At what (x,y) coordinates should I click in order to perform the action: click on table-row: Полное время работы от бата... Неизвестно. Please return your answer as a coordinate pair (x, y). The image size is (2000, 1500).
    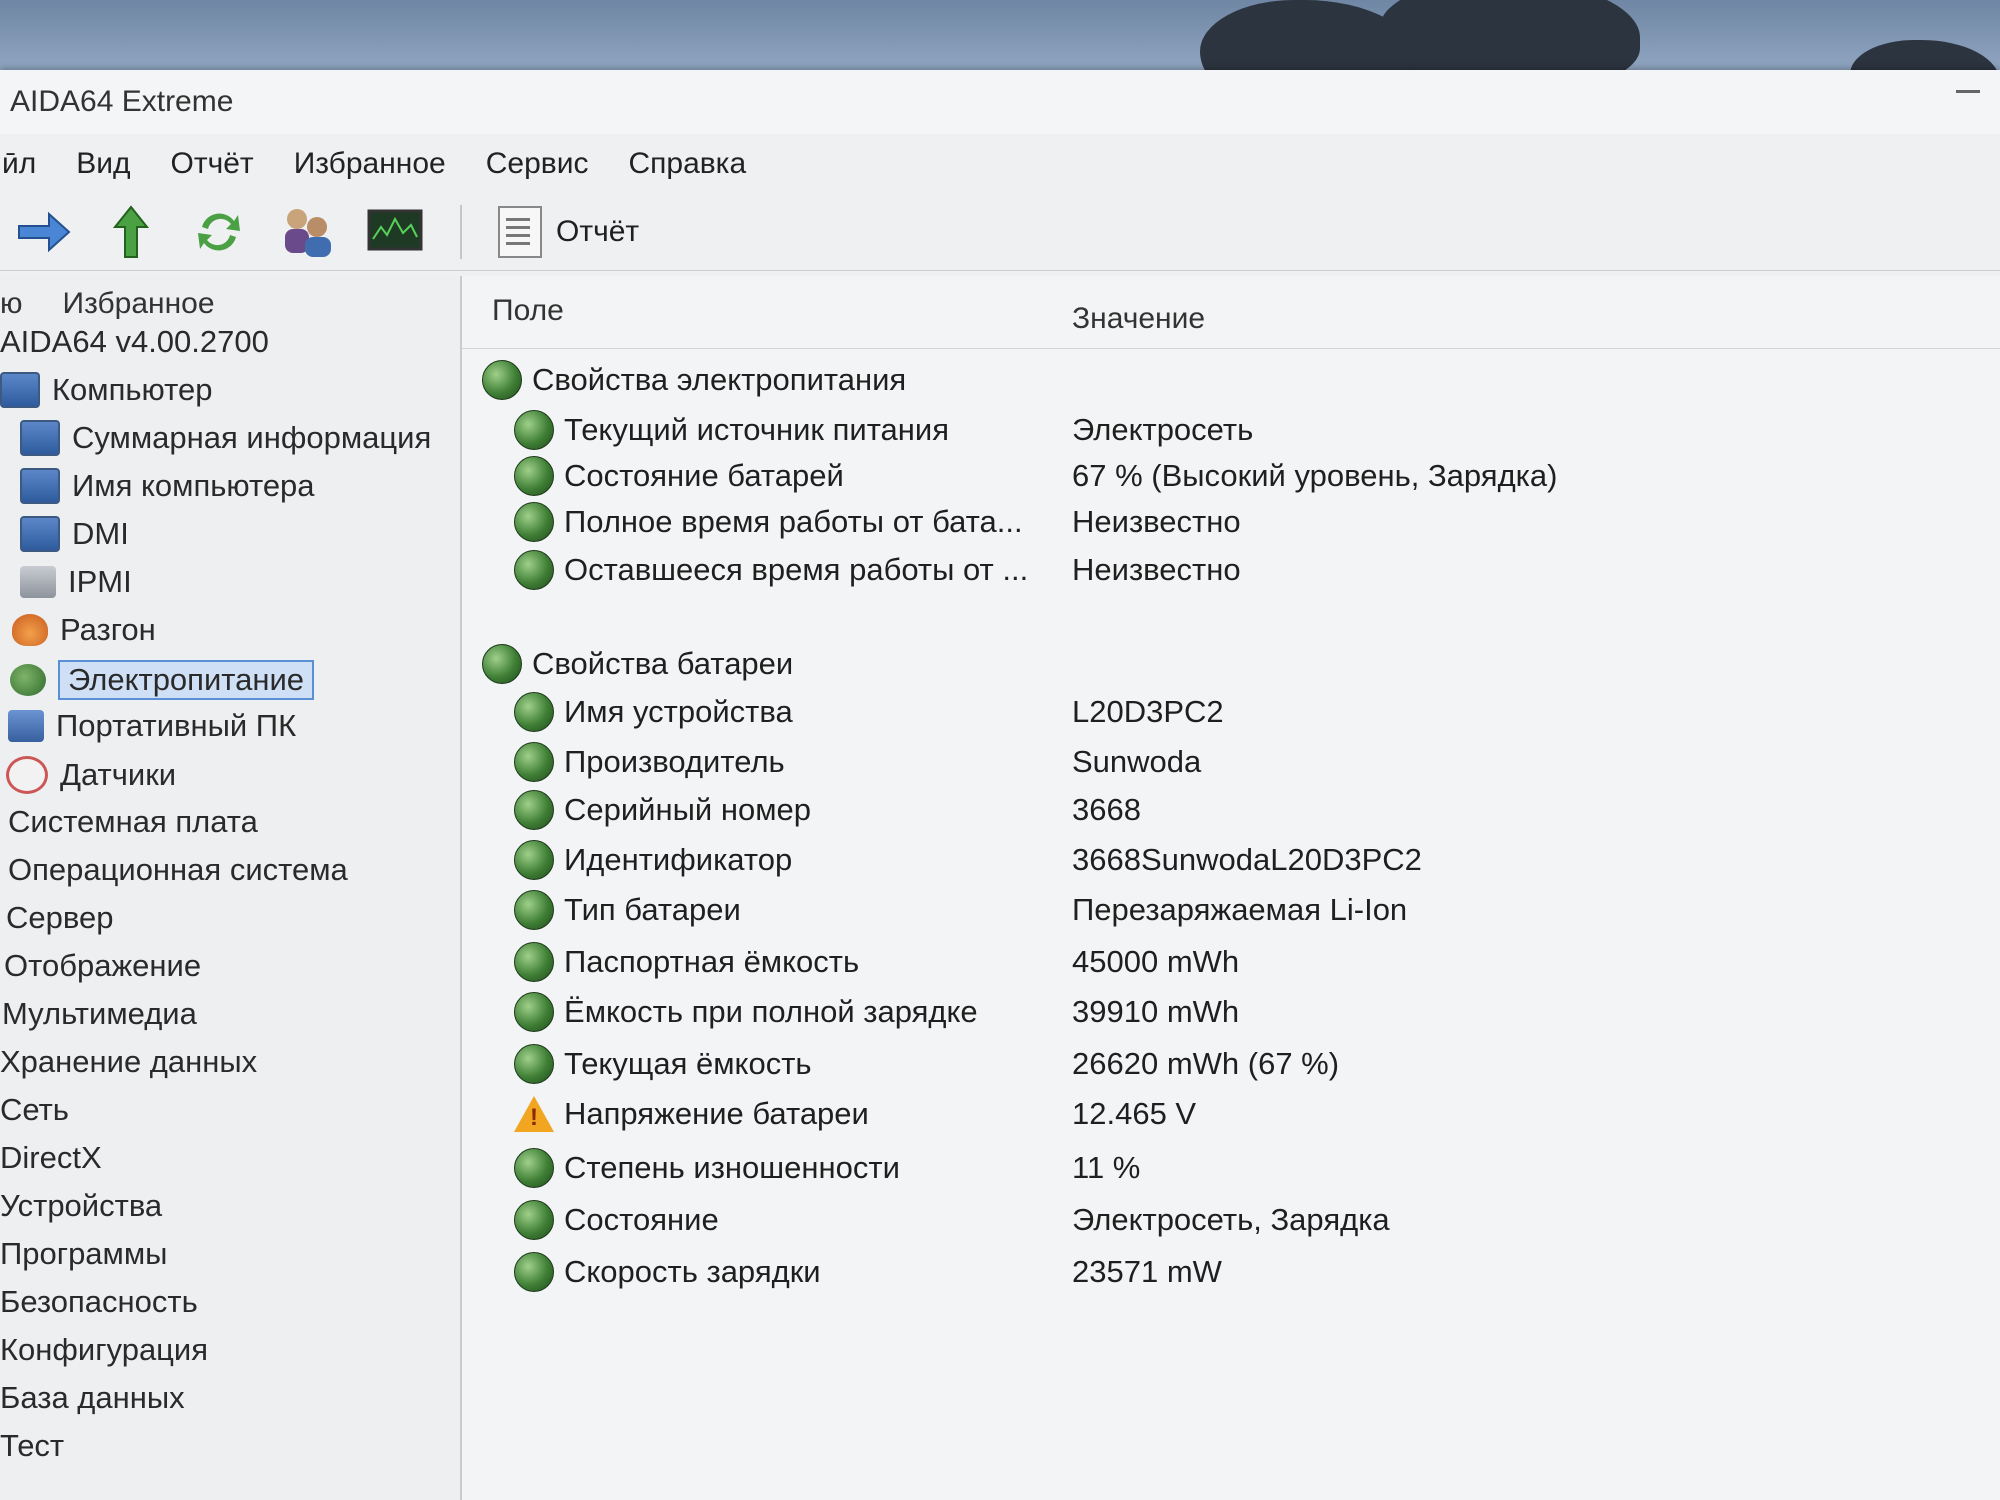
    Looking at the image, I should click on (1227, 522).